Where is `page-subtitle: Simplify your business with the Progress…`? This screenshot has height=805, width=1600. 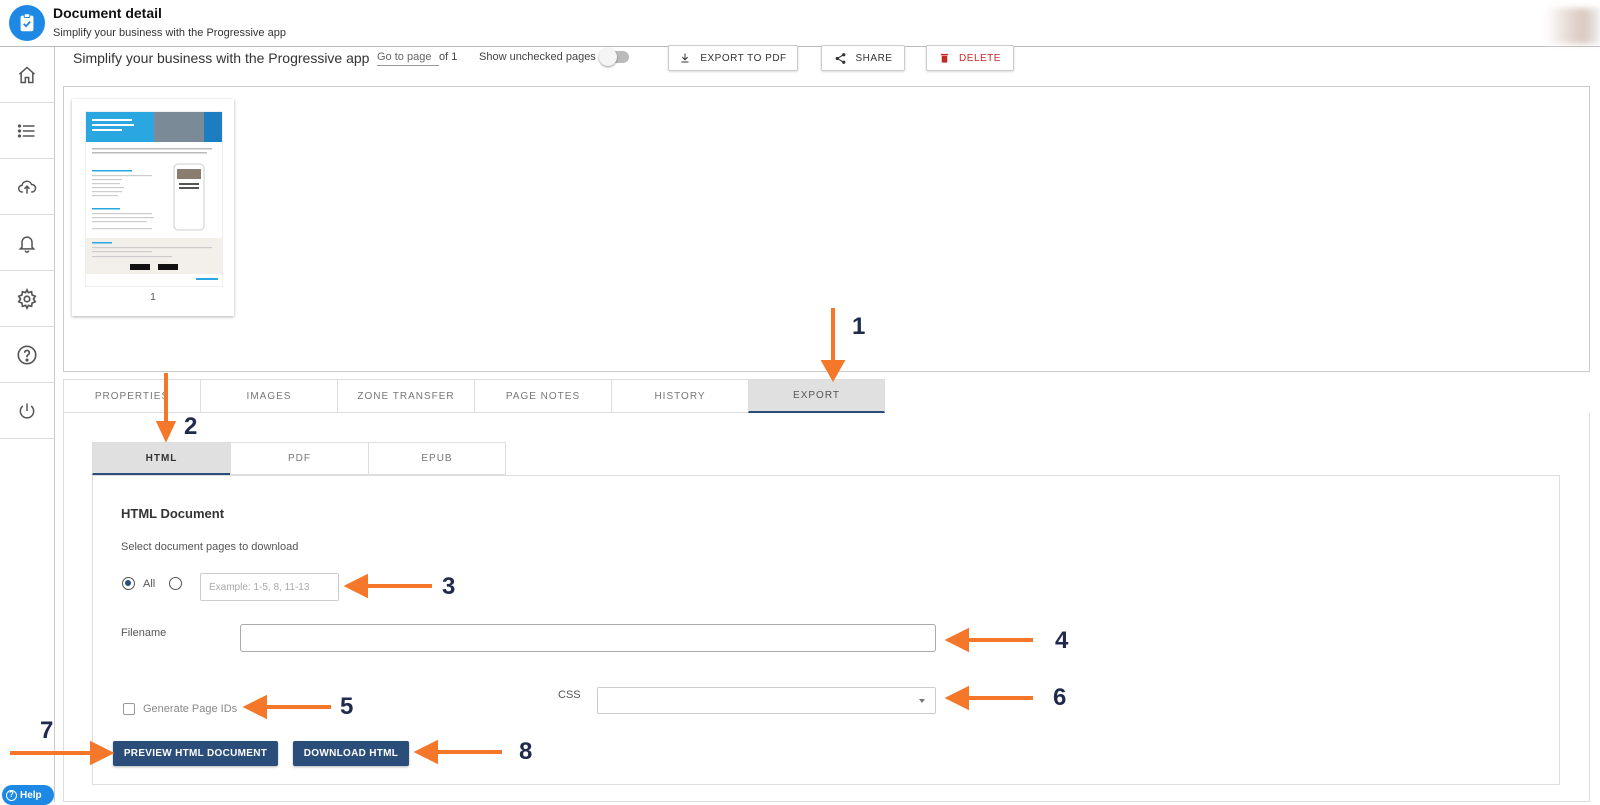
page-subtitle: Simplify your business with the Progress… is located at coordinates (169, 33).